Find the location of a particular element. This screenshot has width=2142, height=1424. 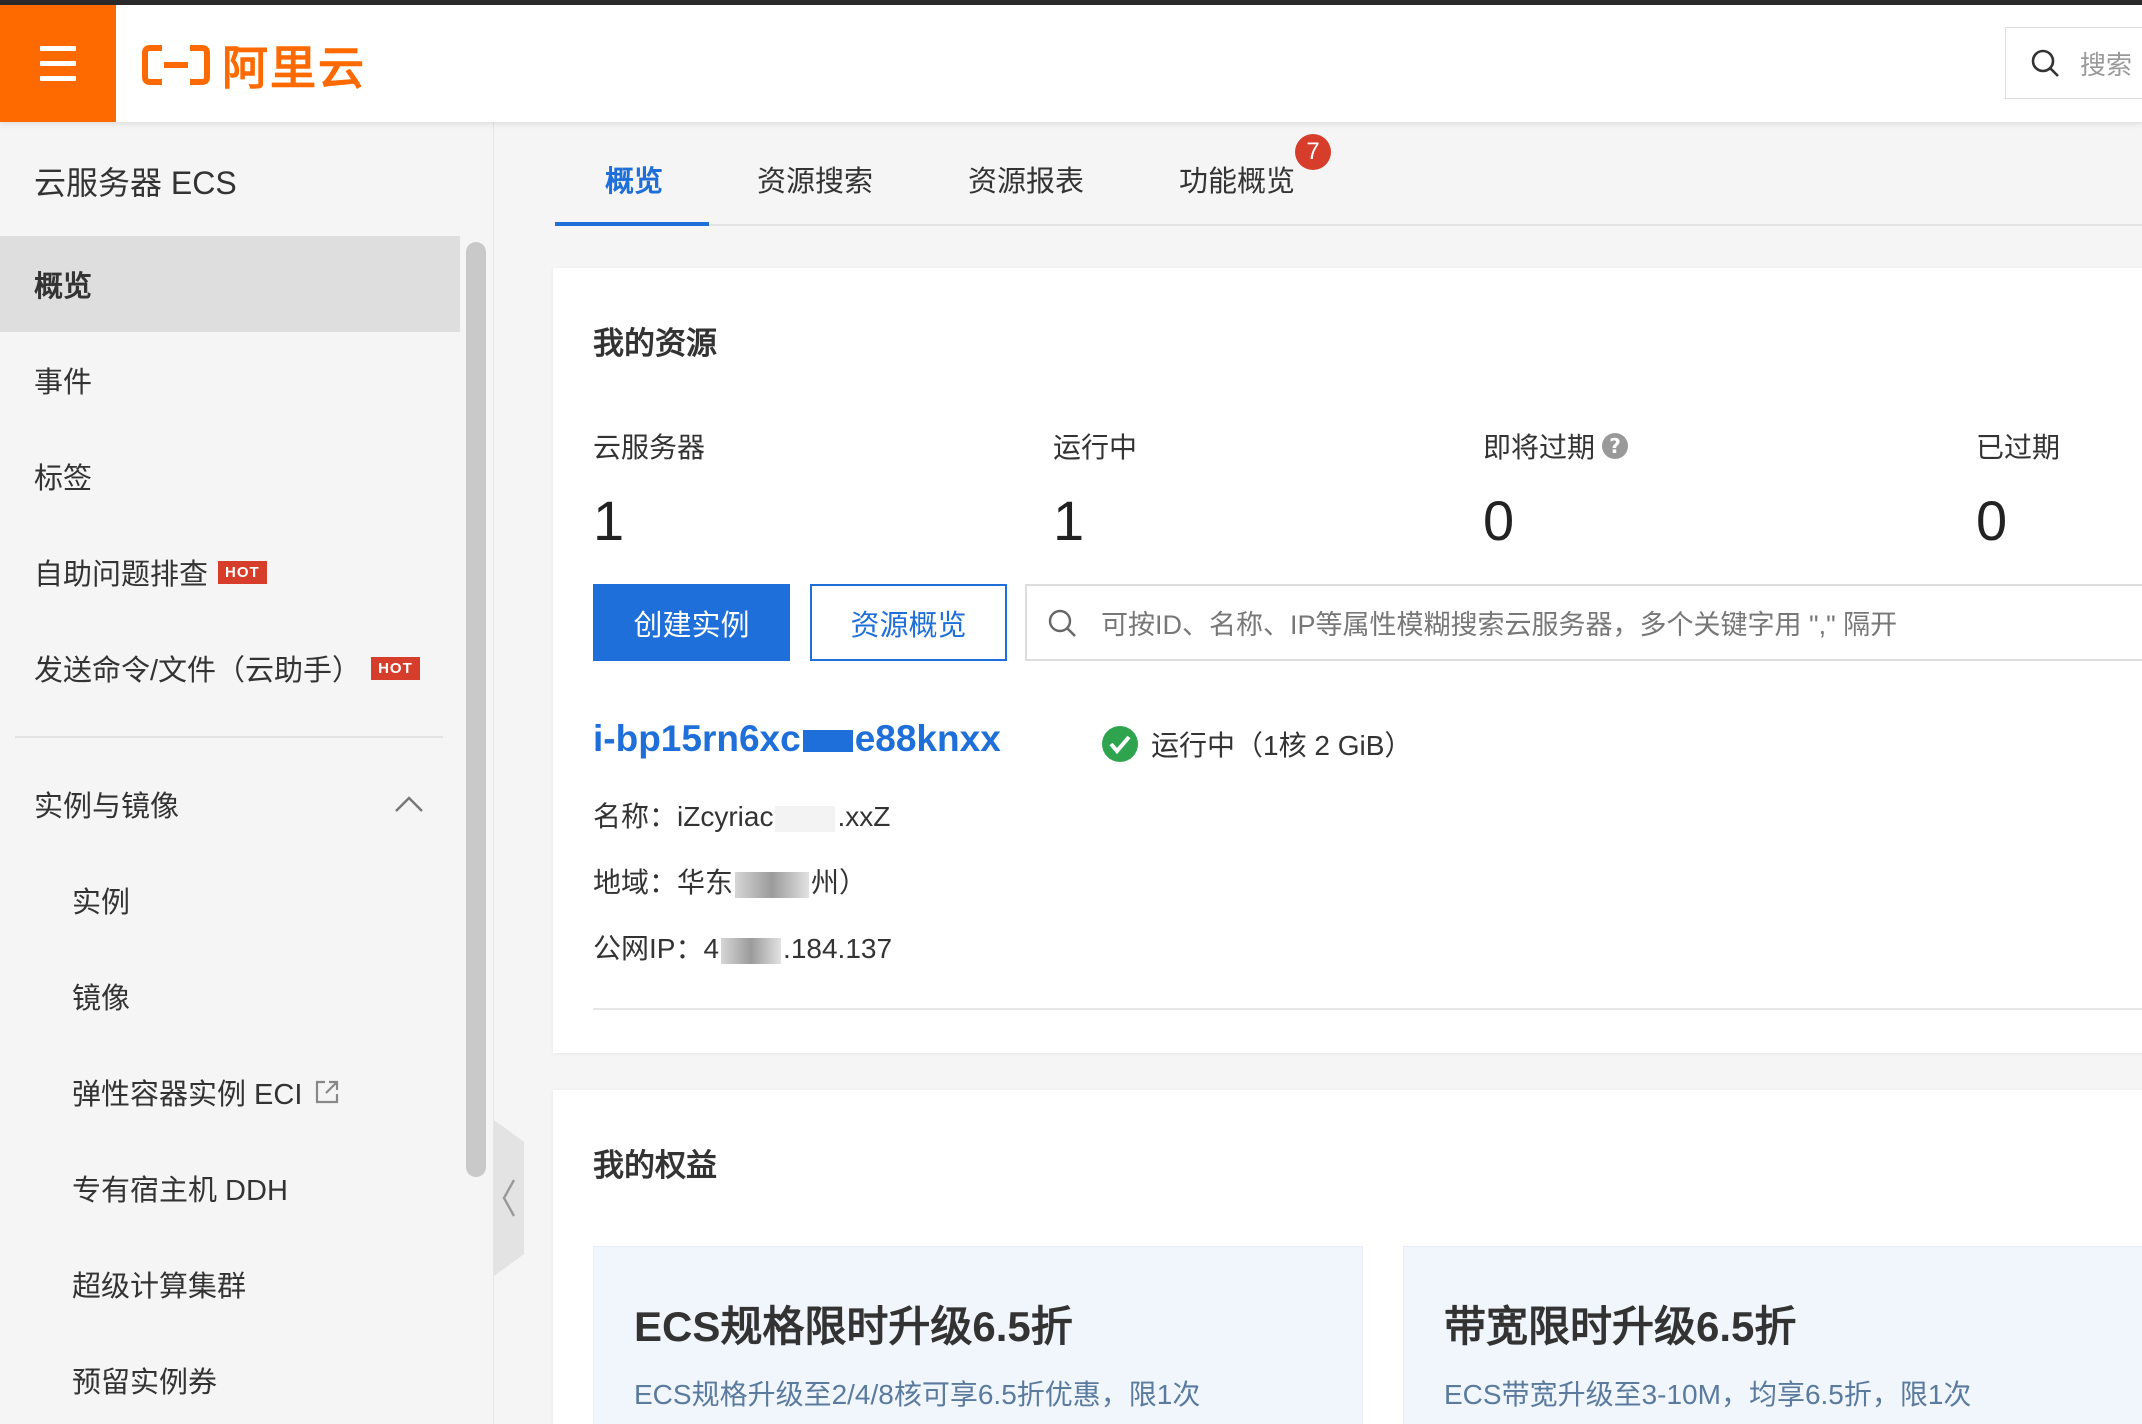

sidebar-item-label: 发送命令/文件（云助手） is located at coordinates (198, 671).